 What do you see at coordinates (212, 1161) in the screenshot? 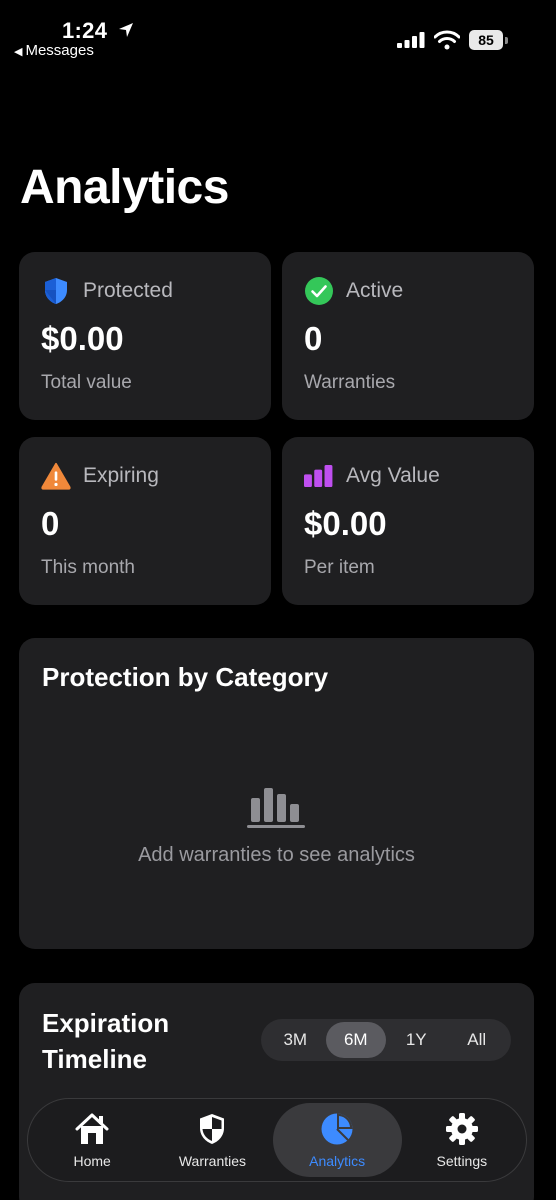
I see `tab-label: Warranties` at bounding box center [212, 1161].